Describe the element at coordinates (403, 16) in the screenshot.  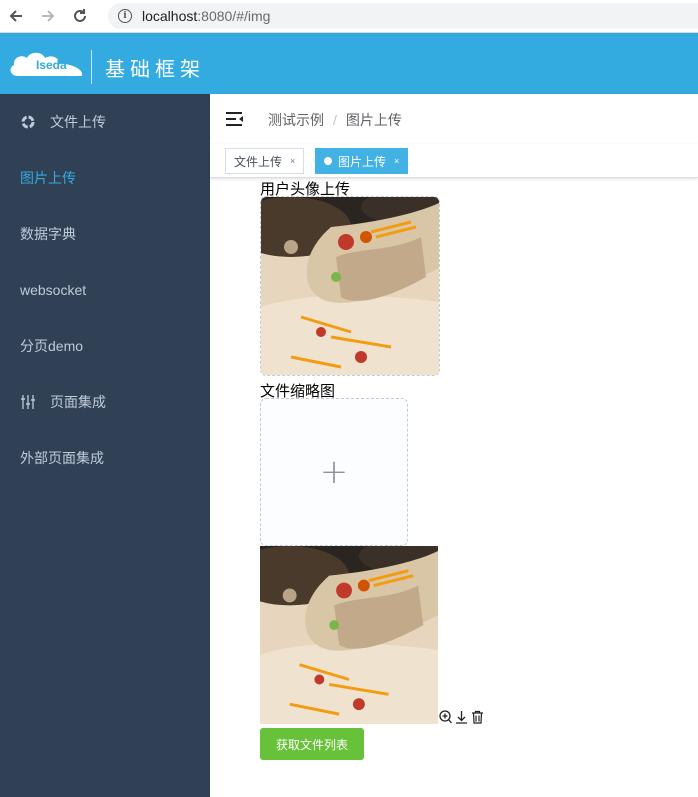
I see `address-bar: i localhost:8080/#/img` at that location.